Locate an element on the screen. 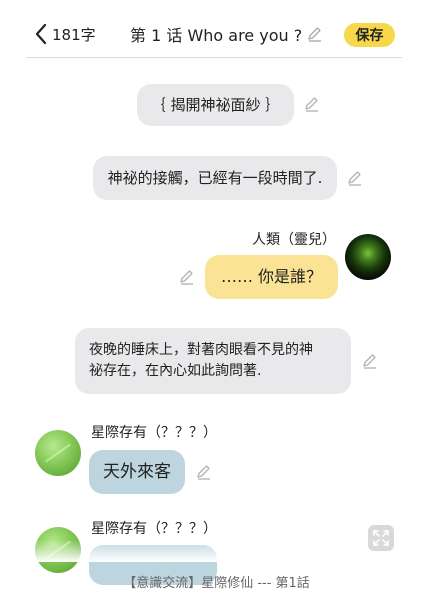 This screenshot has width=433, height=600. chevron-left-icon is located at coordinates (41, 34).